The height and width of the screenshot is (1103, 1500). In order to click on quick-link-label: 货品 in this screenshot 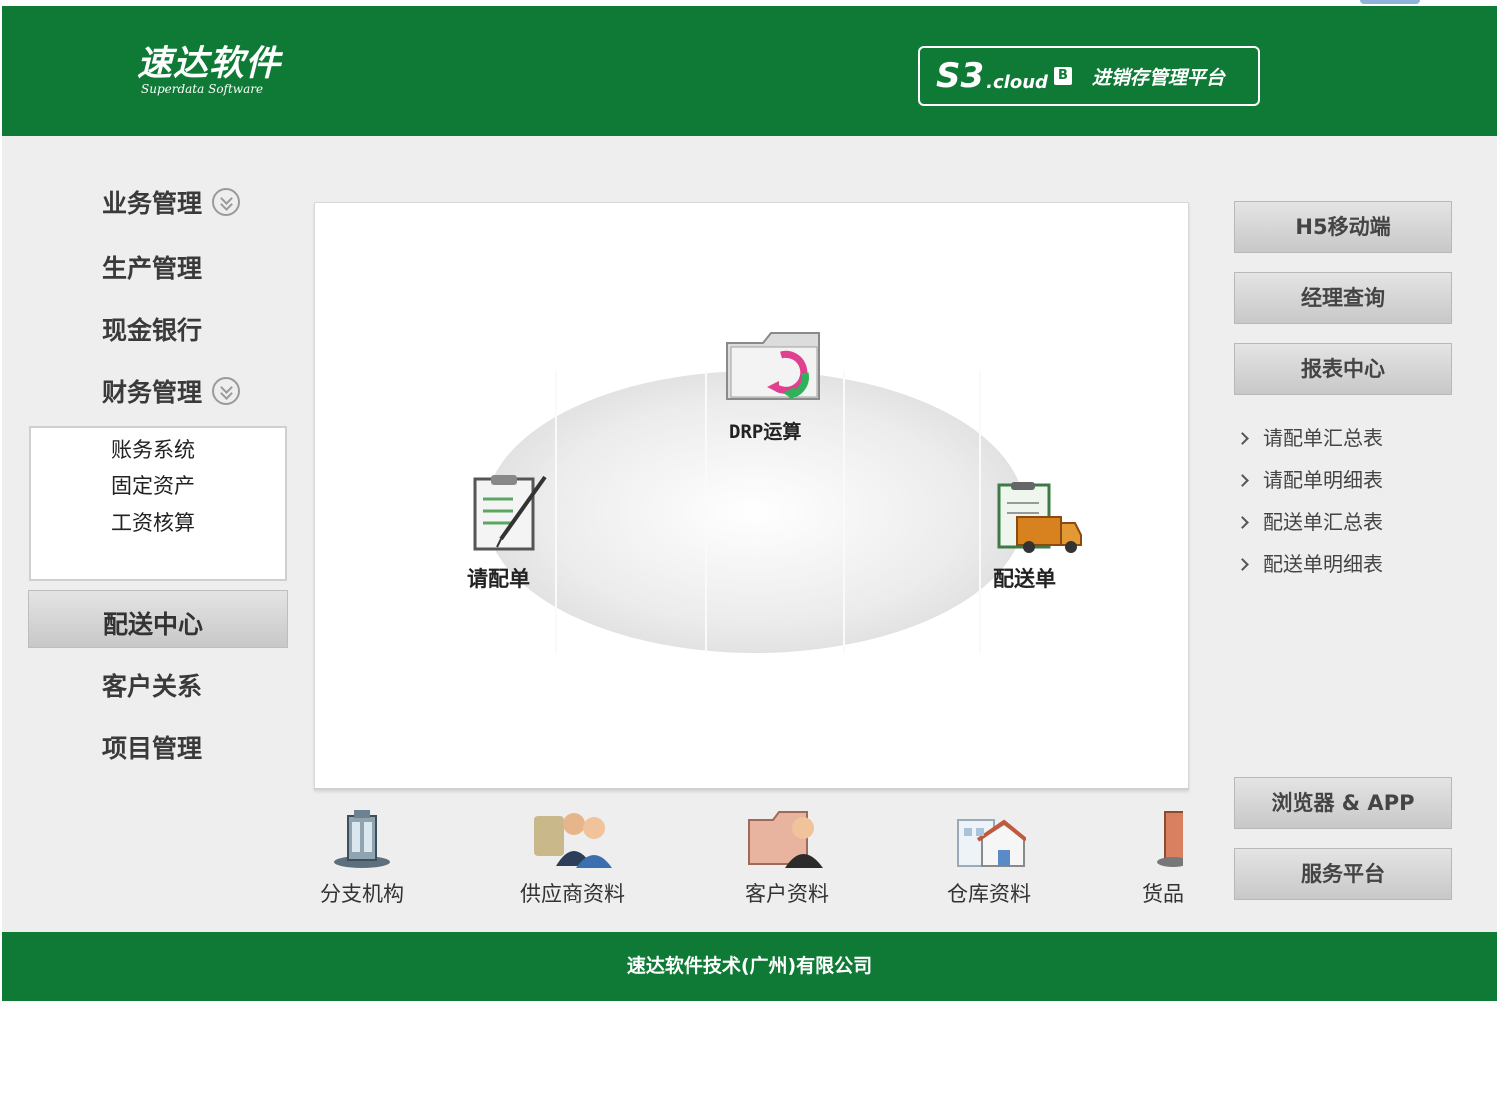, I will do `click(1163, 894)`.